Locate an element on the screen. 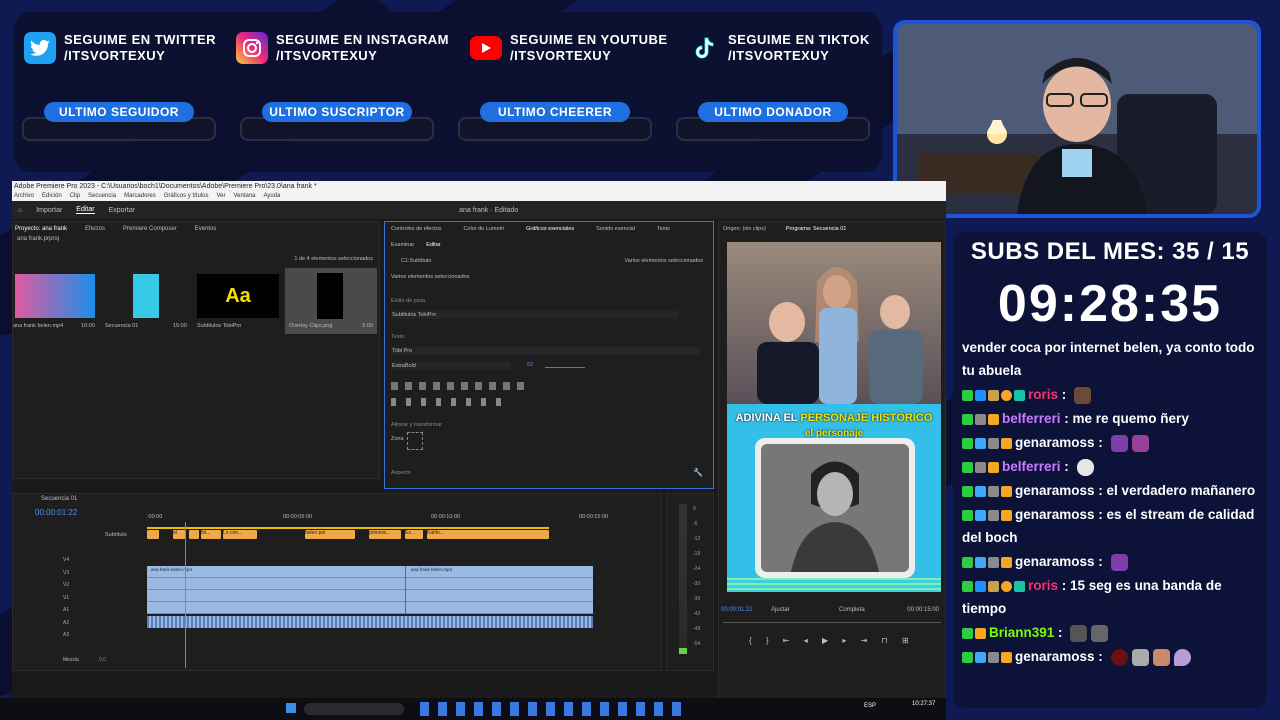  video-tracks is located at coordinates (370, 590).